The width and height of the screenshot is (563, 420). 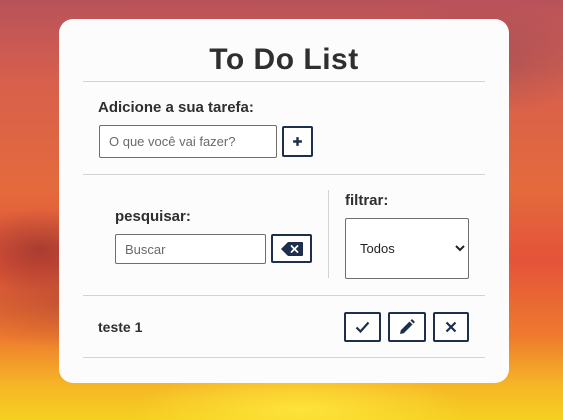 I want to click on section-divider, so click(x=284, y=174).